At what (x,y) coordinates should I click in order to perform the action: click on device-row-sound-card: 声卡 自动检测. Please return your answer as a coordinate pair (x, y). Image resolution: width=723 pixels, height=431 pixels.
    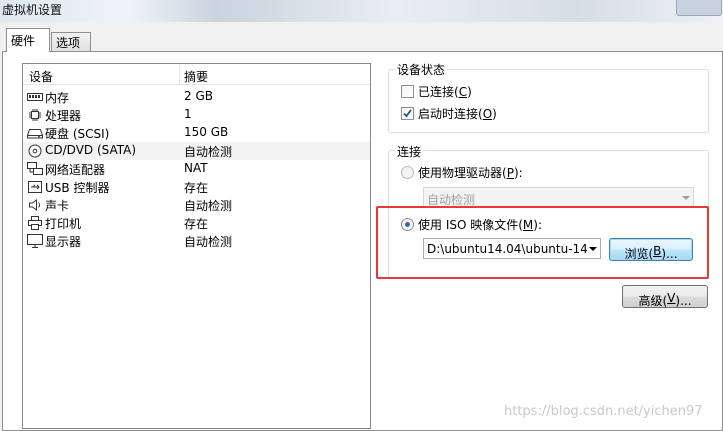
    Looking at the image, I should click on (196, 205).